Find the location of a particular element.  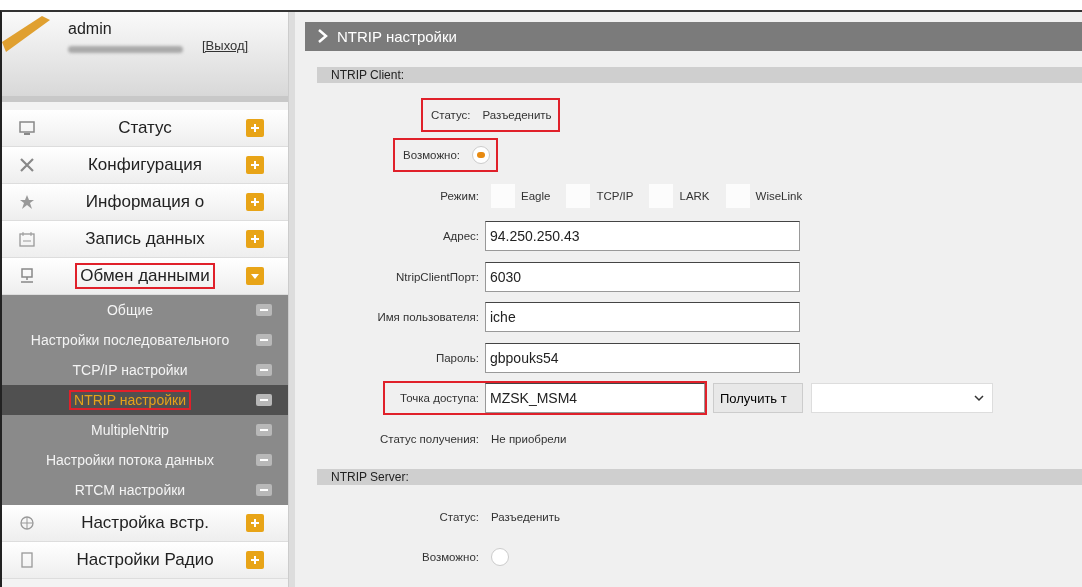

chevron-icon is located at coordinates (323, 36).